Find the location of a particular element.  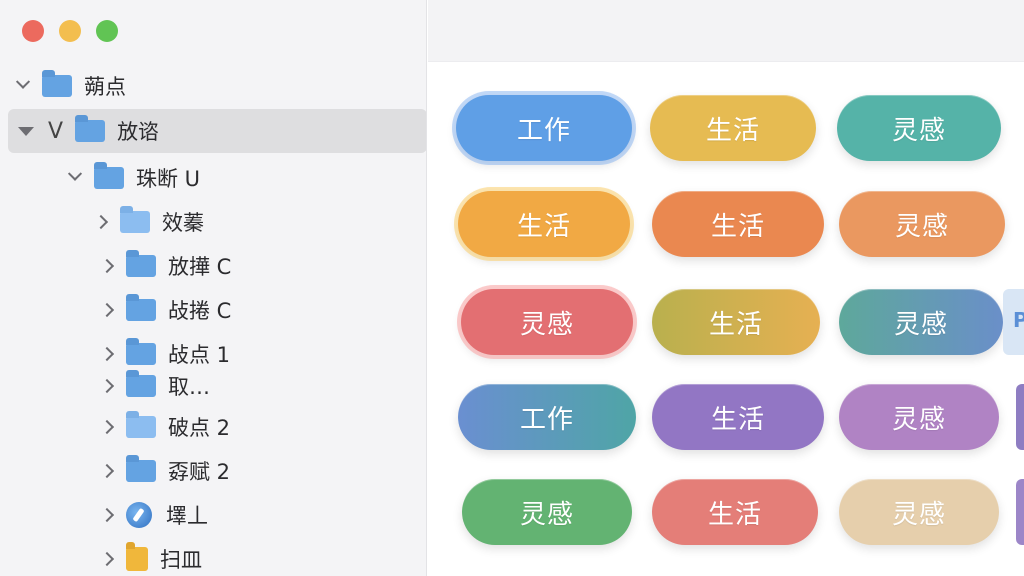

sidebar-item: 破点 2 is located at coordinates (217, 427).